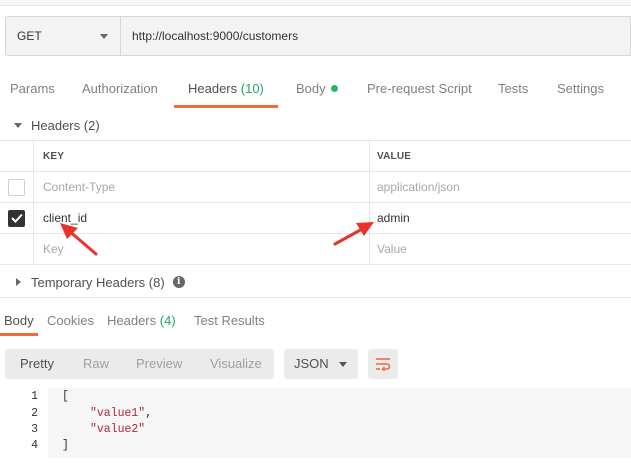  What do you see at coordinates (118, 413) in the screenshot?
I see `json-string-value1: "value1"` at bounding box center [118, 413].